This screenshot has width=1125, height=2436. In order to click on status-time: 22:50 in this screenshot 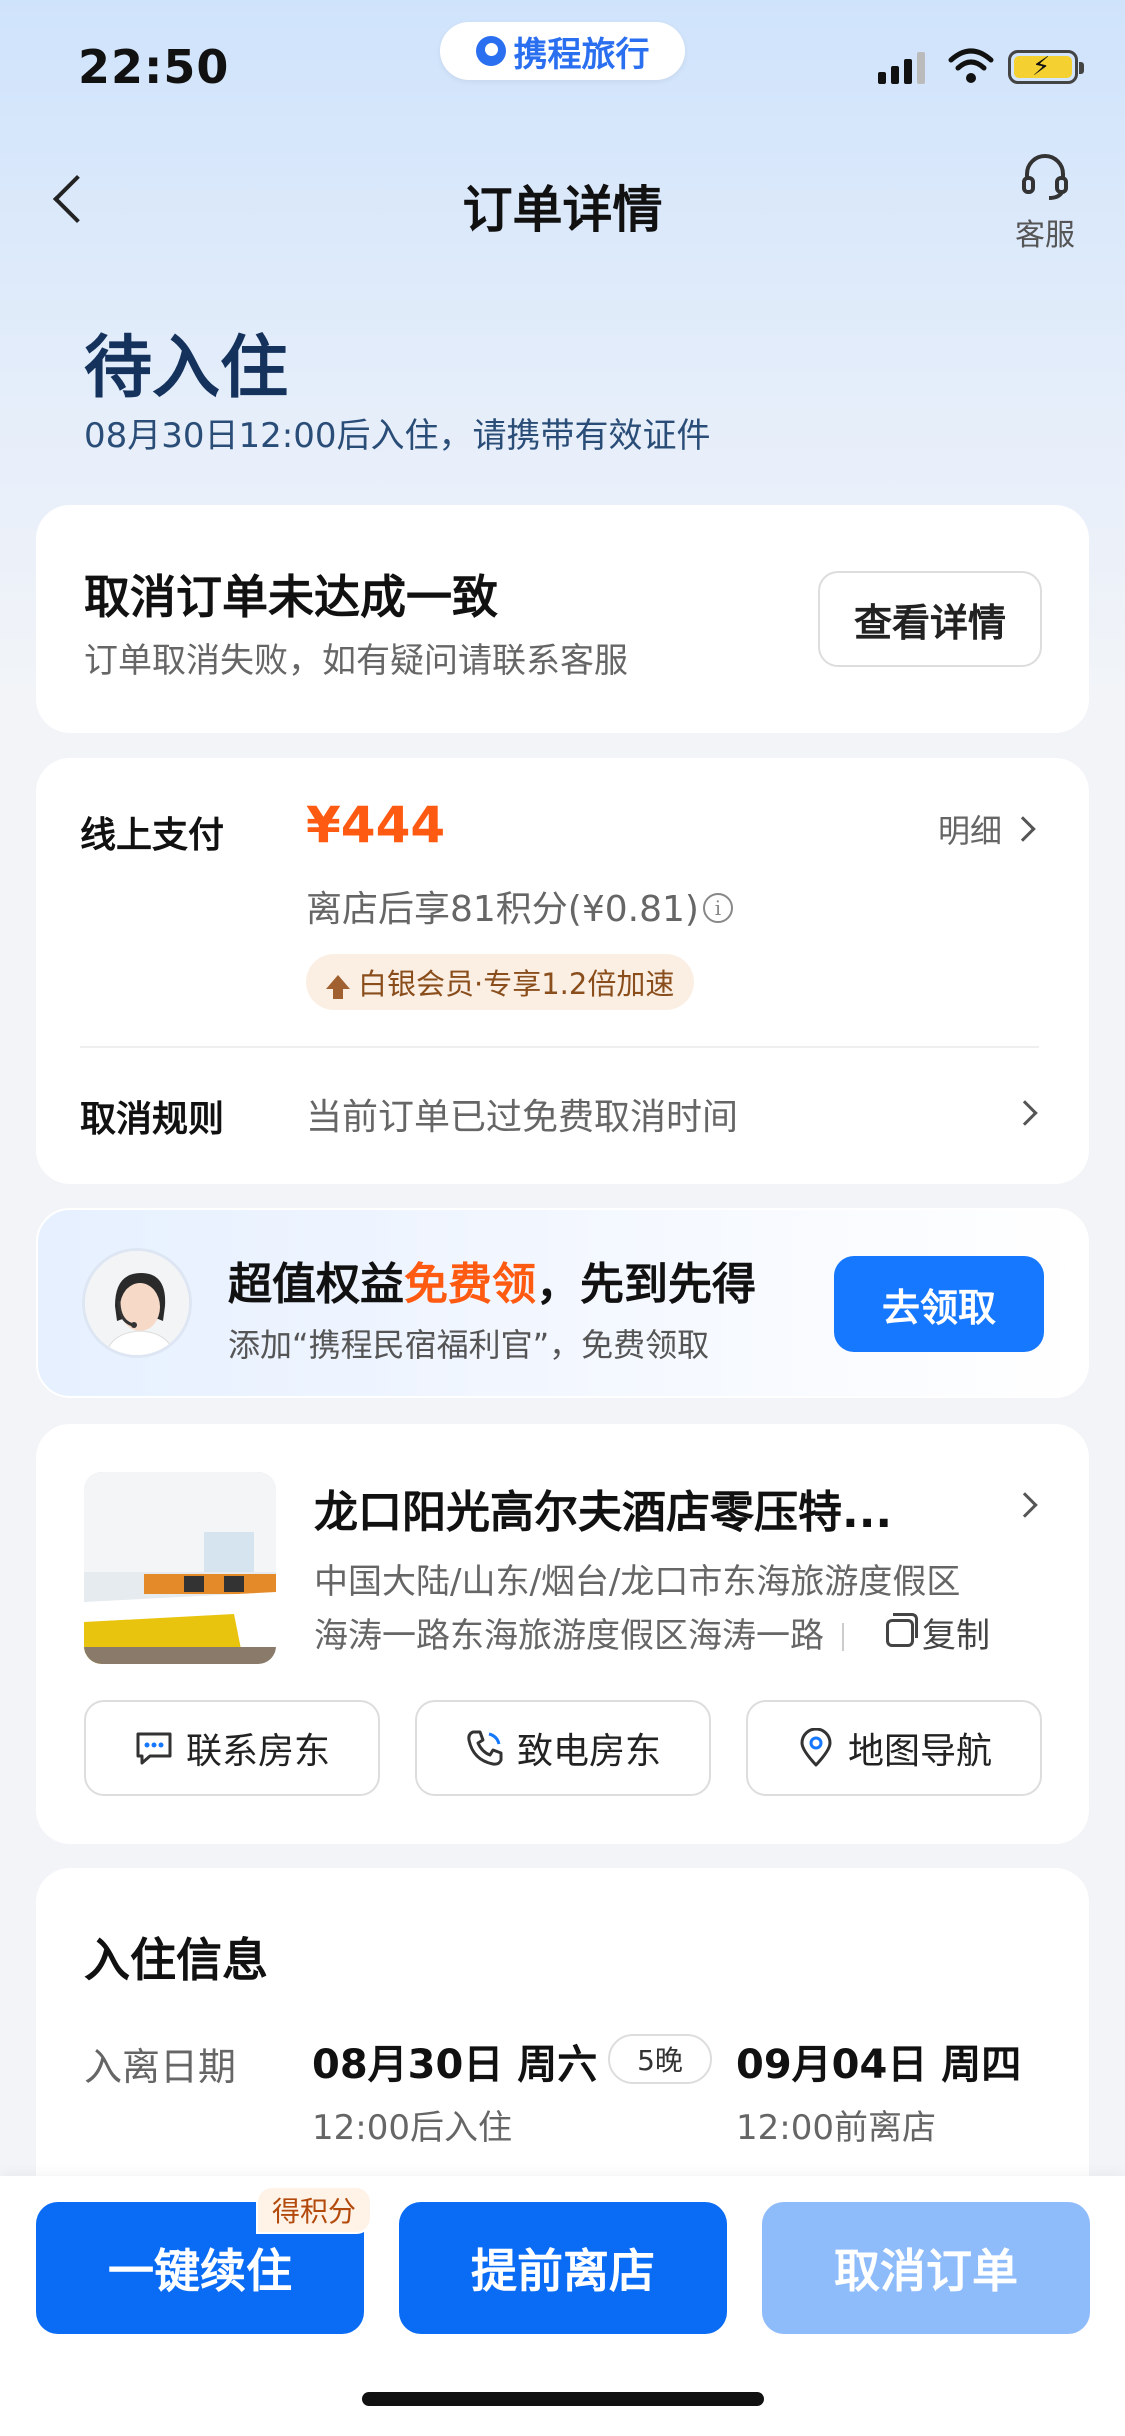, I will do `click(154, 67)`.